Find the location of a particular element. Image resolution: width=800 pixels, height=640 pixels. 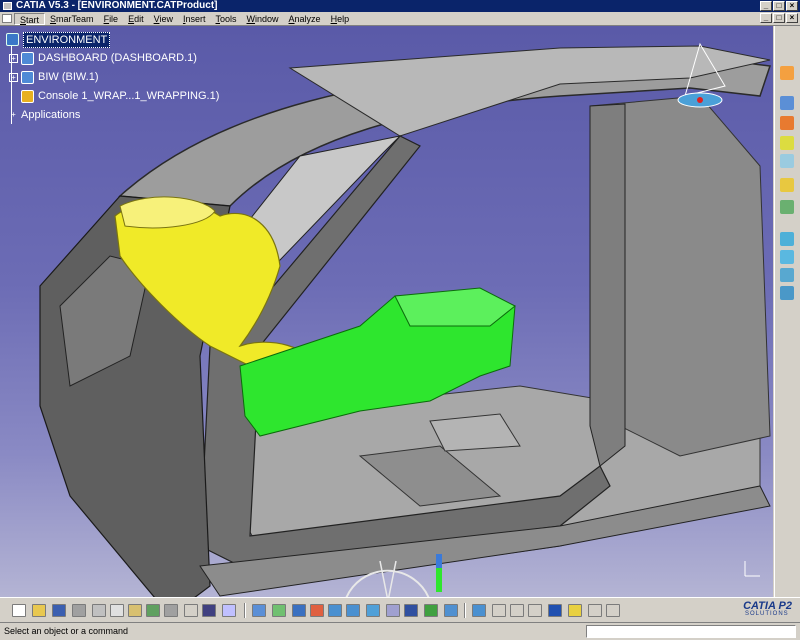

new-document-icon is located at coordinates (19, 610).